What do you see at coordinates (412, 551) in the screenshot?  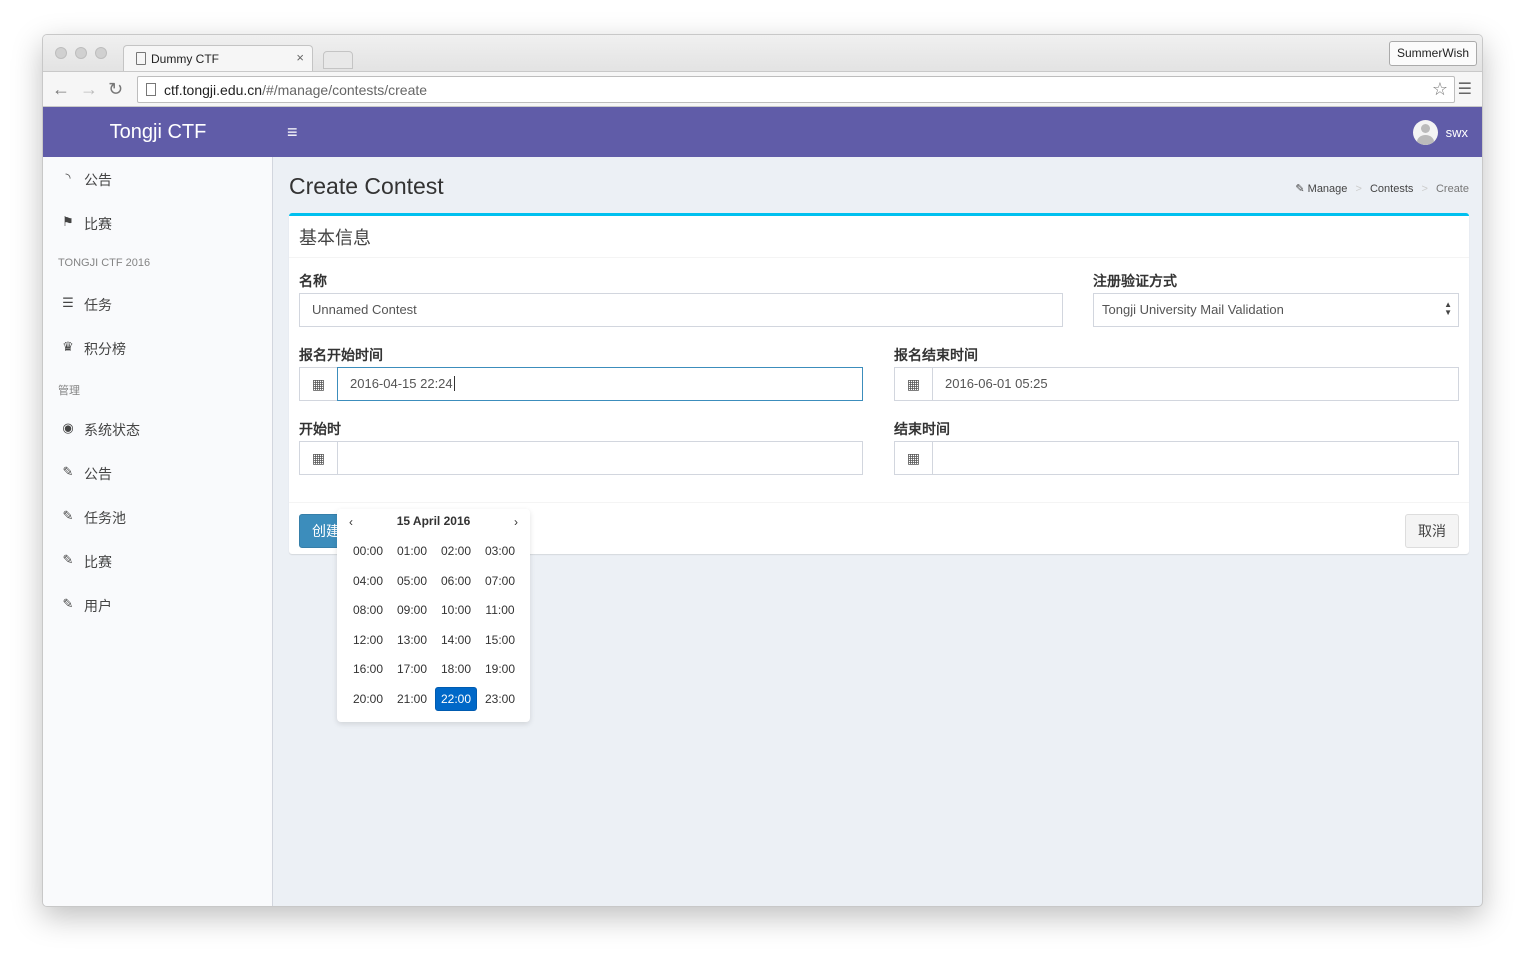 I see `hour-option: 01:00` at bounding box center [412, 551].